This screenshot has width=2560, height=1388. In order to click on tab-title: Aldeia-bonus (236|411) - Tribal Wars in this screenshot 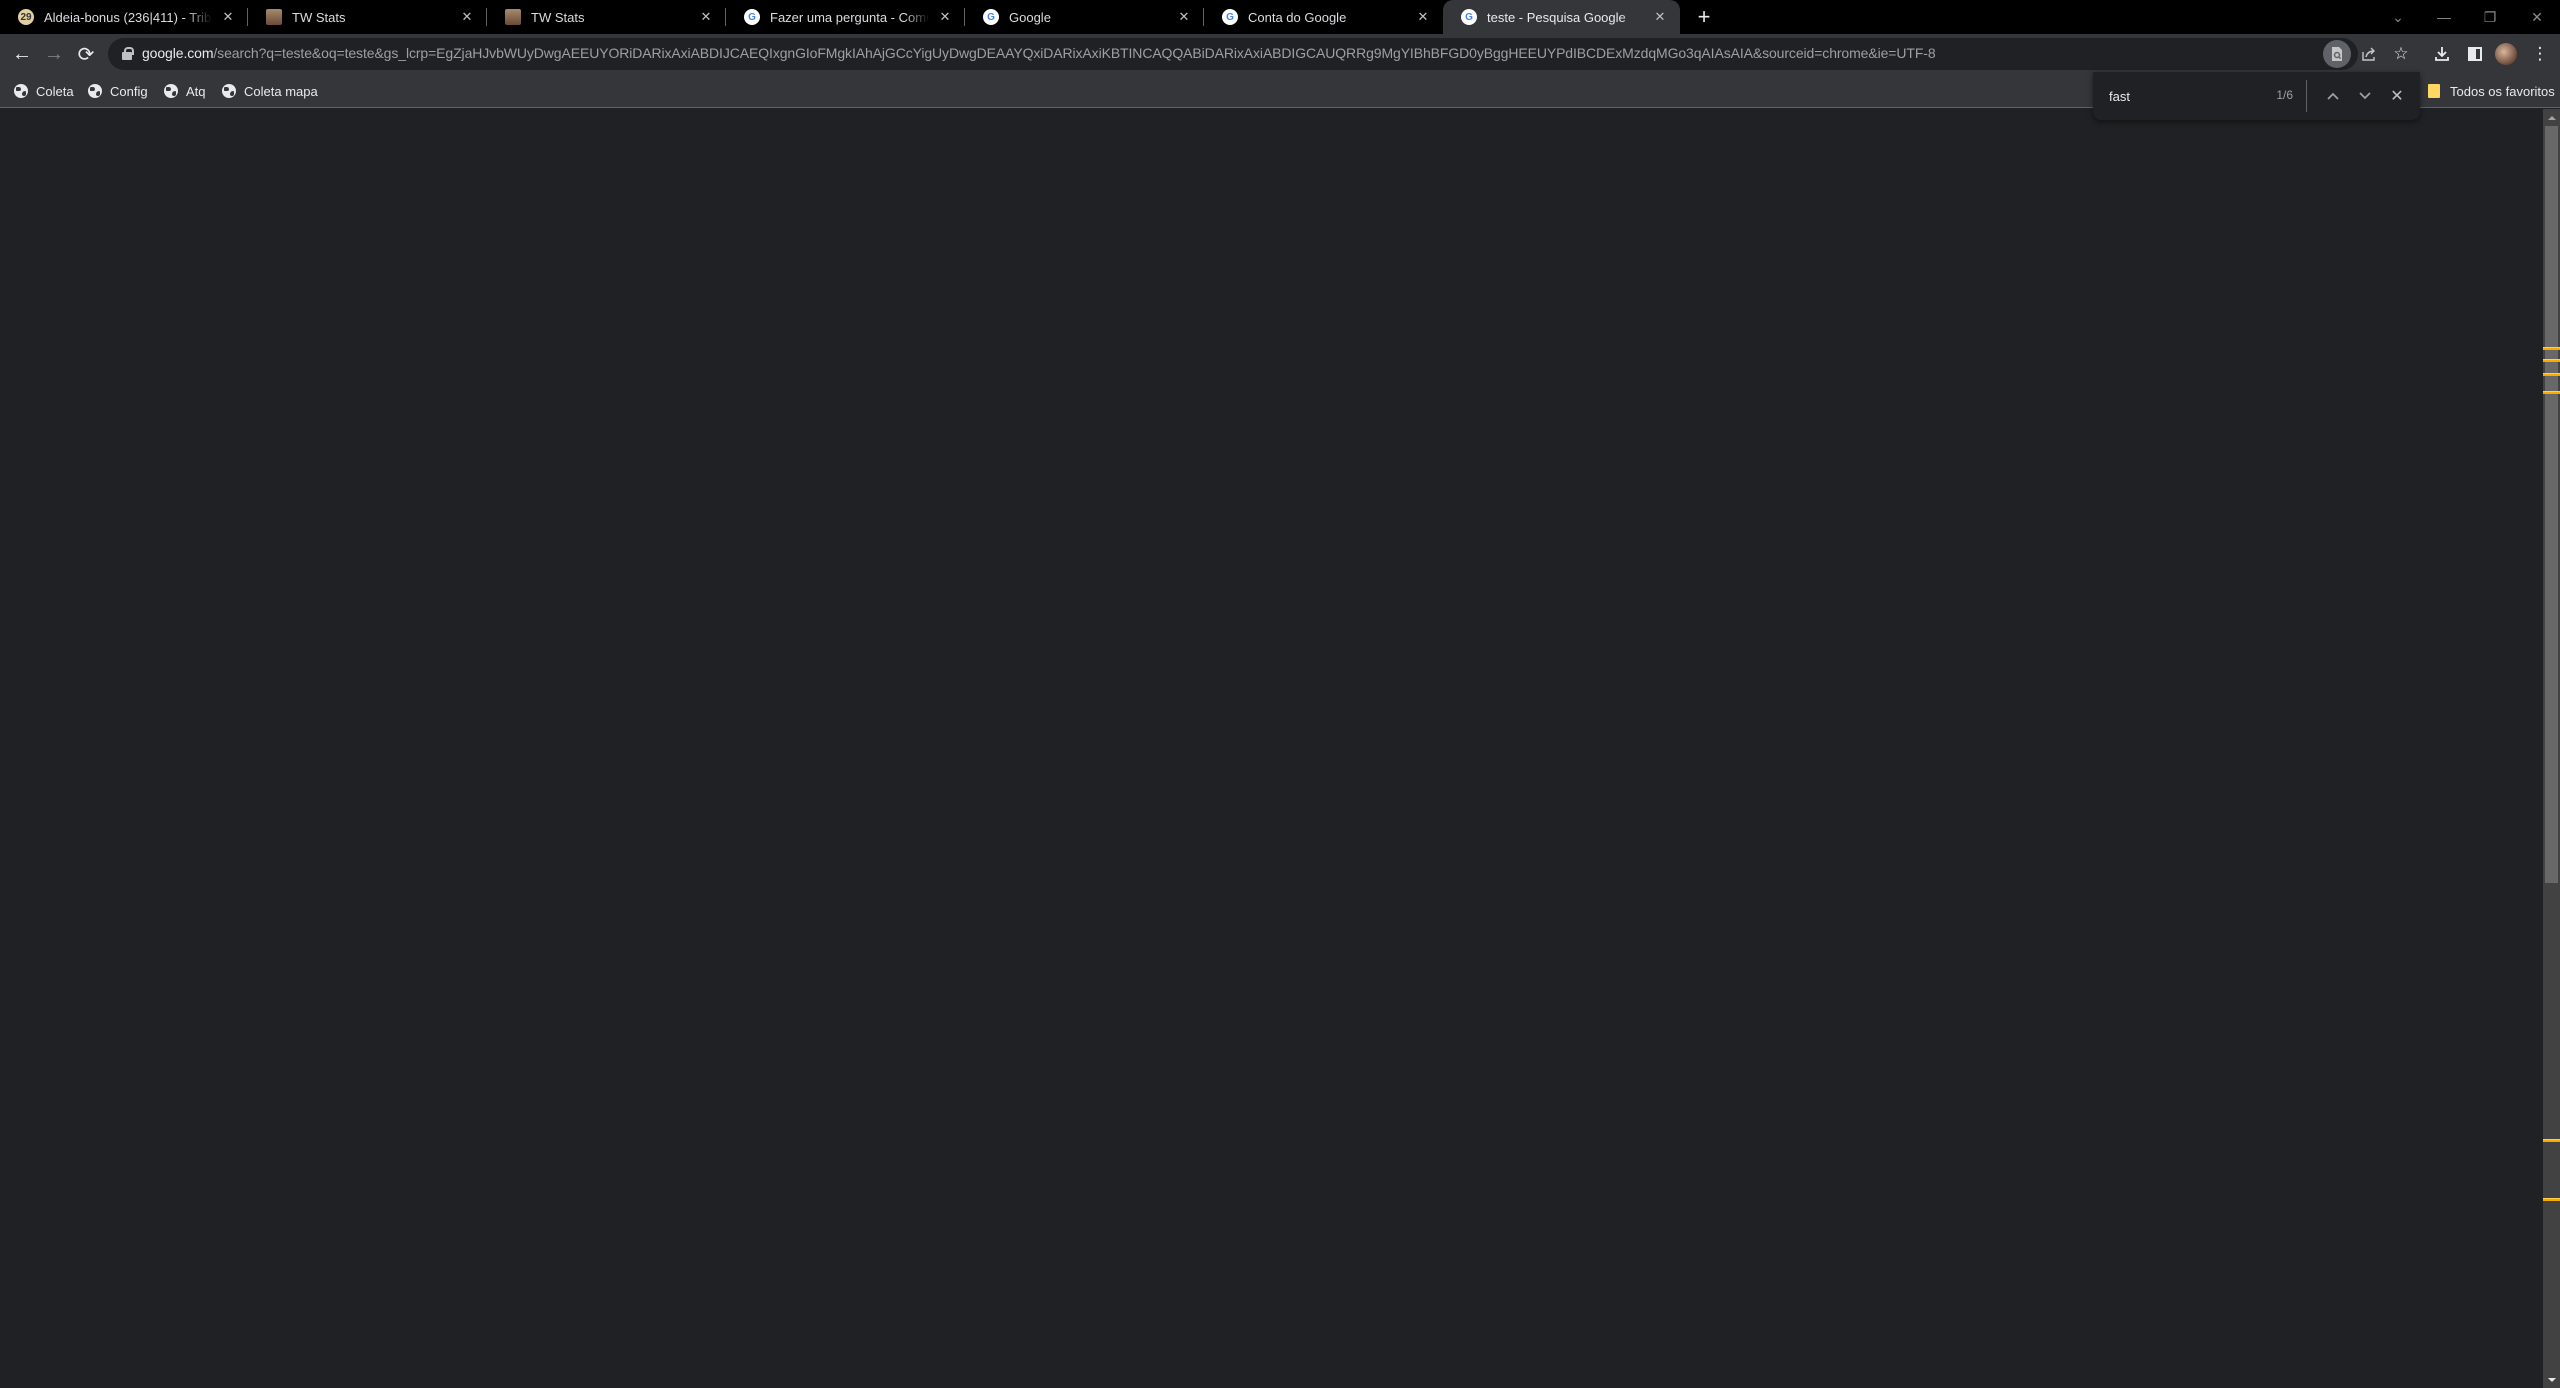, I will do `click(128, 17)`.